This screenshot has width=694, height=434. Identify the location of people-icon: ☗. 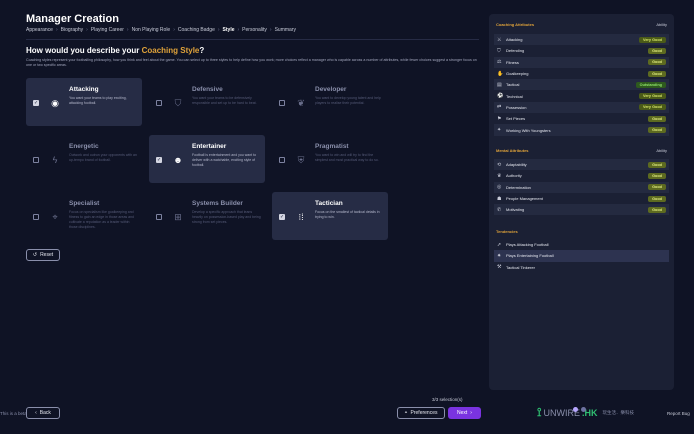
(499, 198).